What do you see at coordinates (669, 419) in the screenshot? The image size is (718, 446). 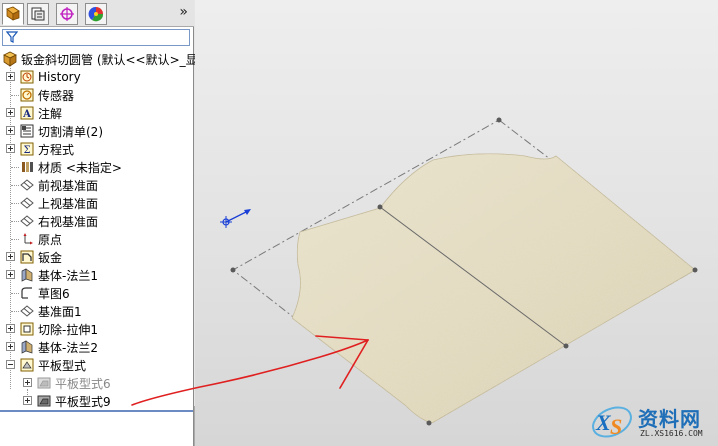 I see `watermark-text: 资料网` at bounding box center [669, 419].